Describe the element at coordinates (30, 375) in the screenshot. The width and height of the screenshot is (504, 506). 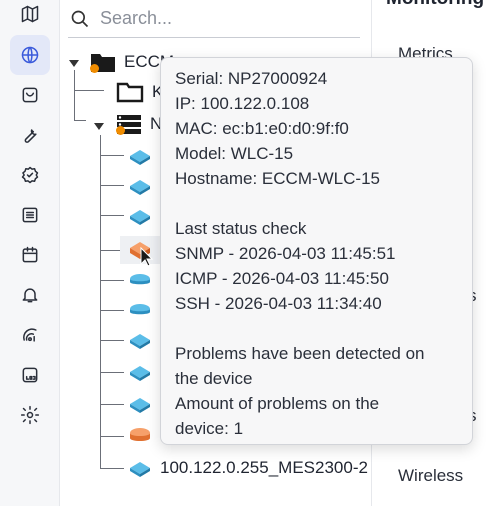
I see `logs-icon` at that location.